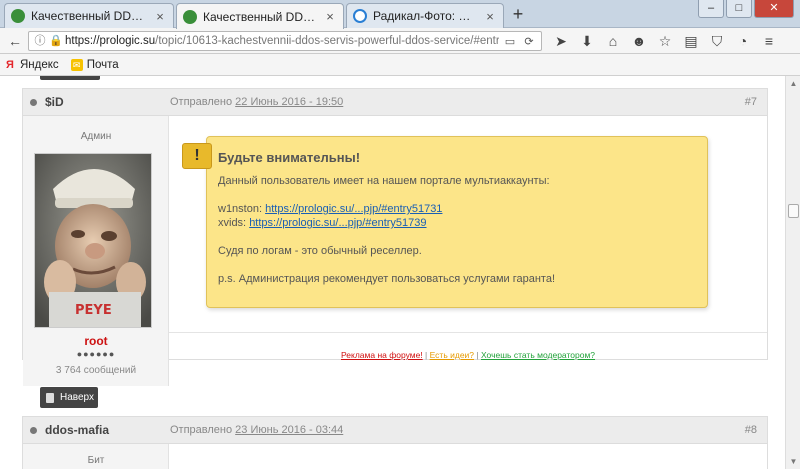 This screenshot has height=469, width=800. I want to click on back-button: ←, so click(15, 41).